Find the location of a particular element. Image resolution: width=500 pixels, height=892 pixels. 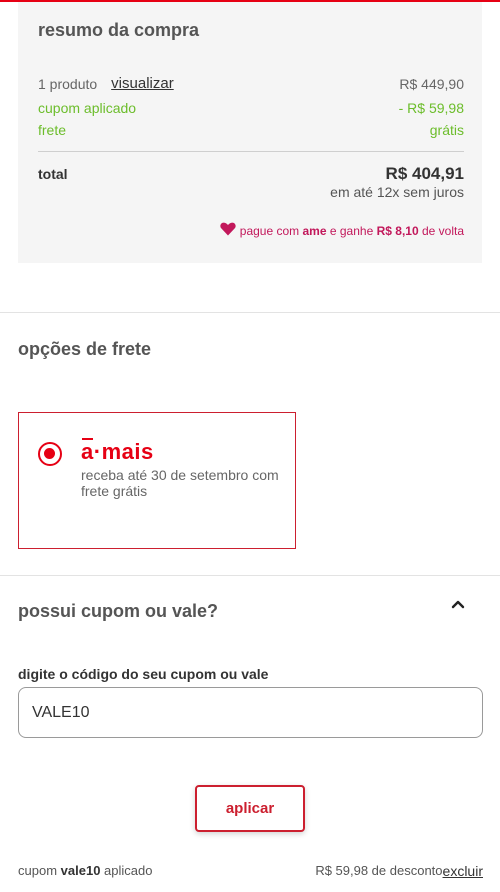

applied-suffix: aplicado is located at coordinates (128, 870).